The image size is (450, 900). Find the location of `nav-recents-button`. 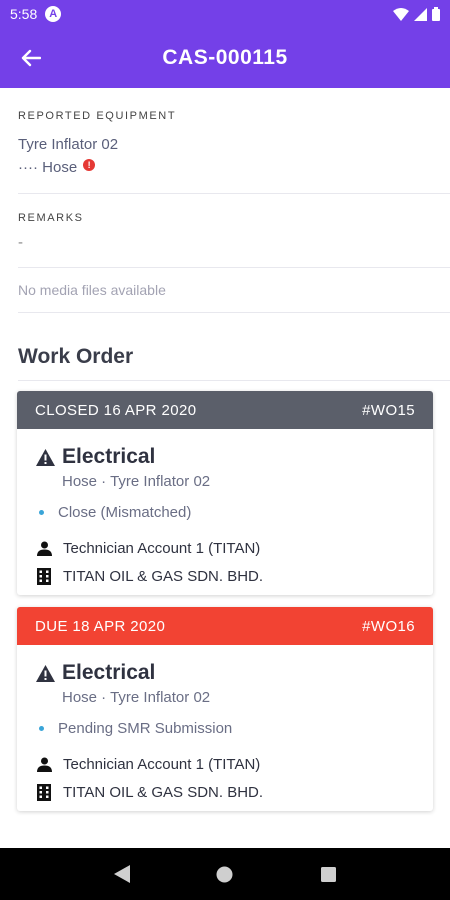

nav-recents-button is located at coordinates (328, 874).